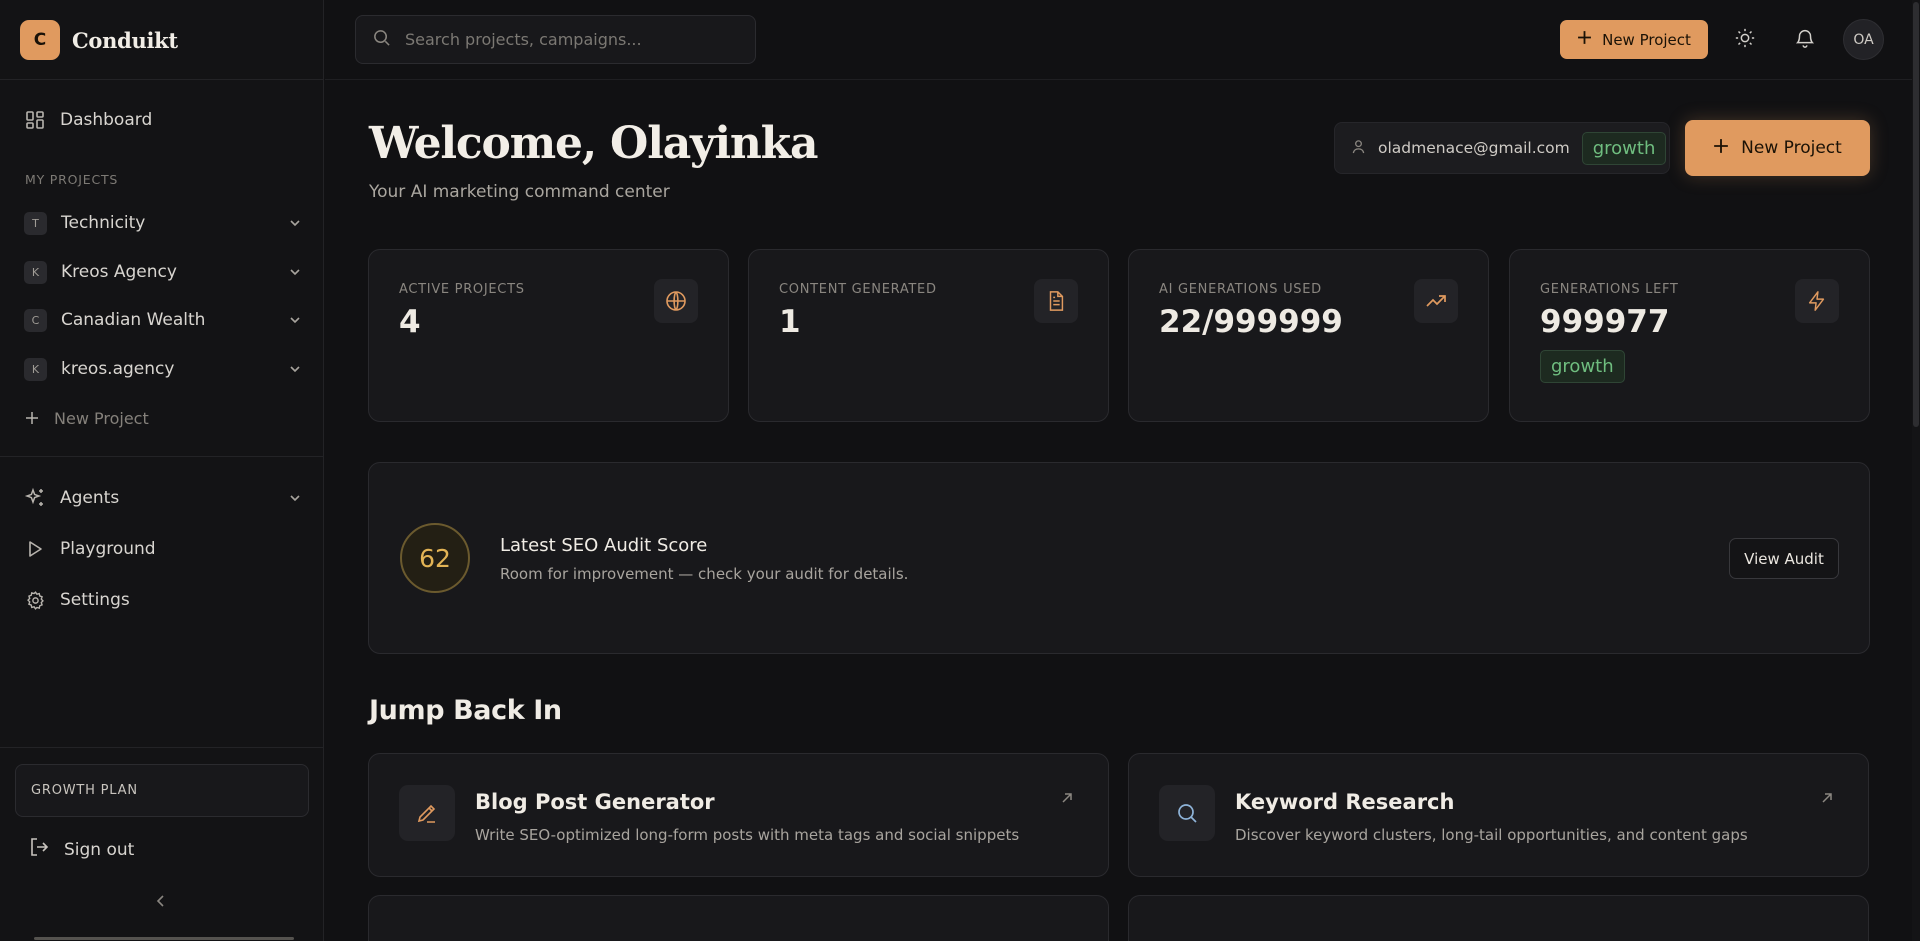  Describe the element at coordinates (676, 301) in the screenshot. I see `globe-icon` at that location.